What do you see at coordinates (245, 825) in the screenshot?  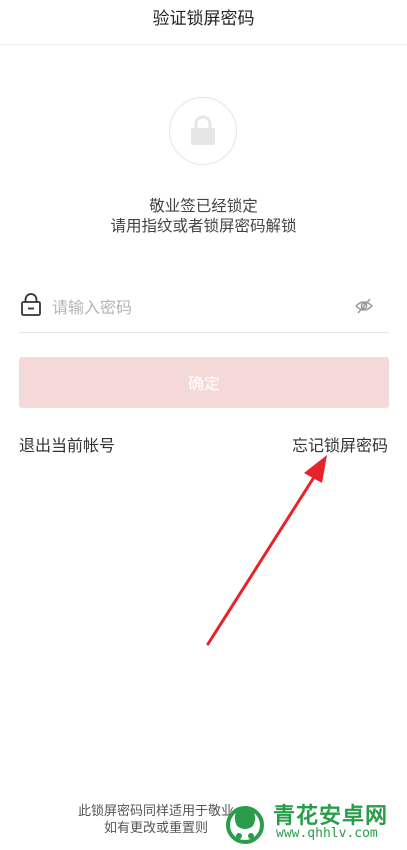 I see `watermark-leaf-icon` at bounding box center [245, 825].